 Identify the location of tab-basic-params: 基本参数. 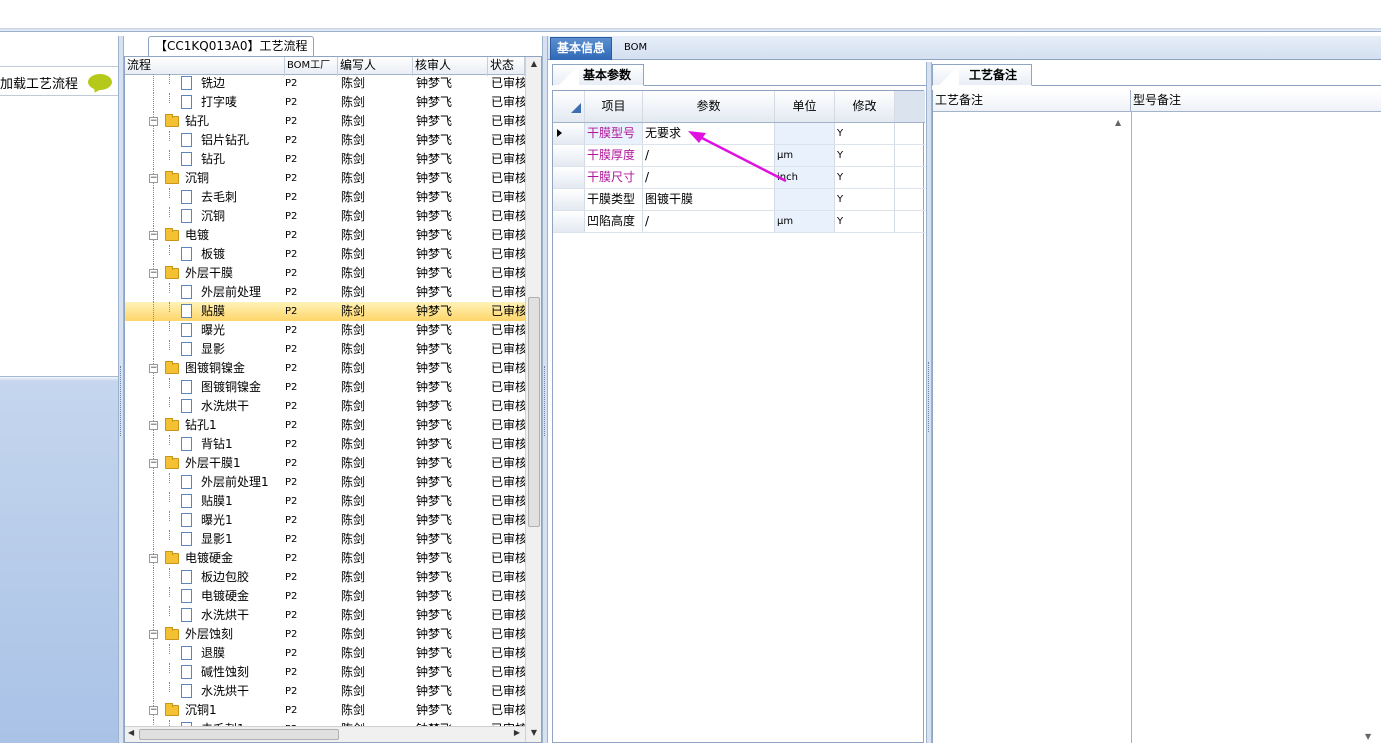
(598, 75).